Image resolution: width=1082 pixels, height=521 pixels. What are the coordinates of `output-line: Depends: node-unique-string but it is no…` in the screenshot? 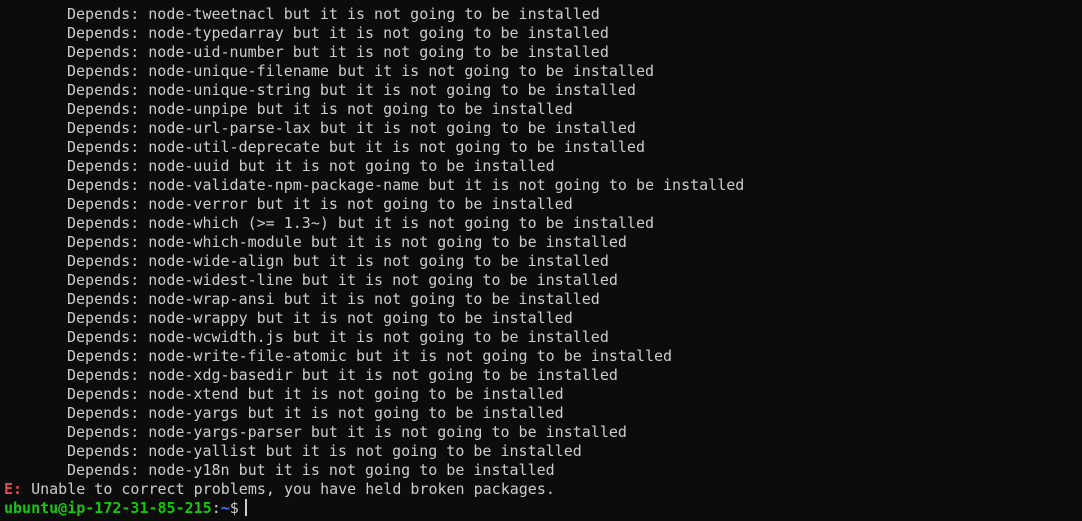 It's located at (543, 90).